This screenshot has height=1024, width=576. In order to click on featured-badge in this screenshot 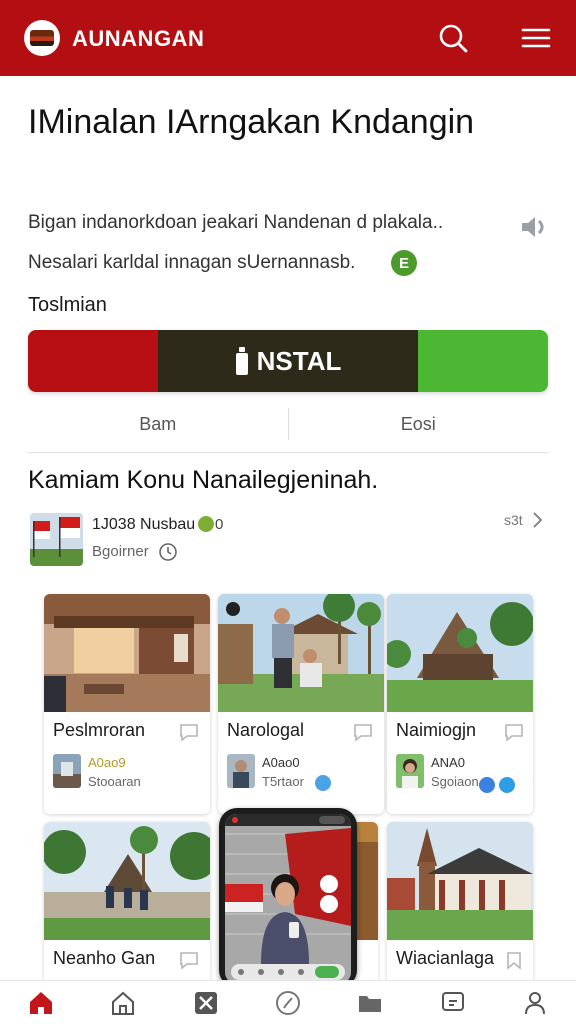, I will do `click(206, 524)`.